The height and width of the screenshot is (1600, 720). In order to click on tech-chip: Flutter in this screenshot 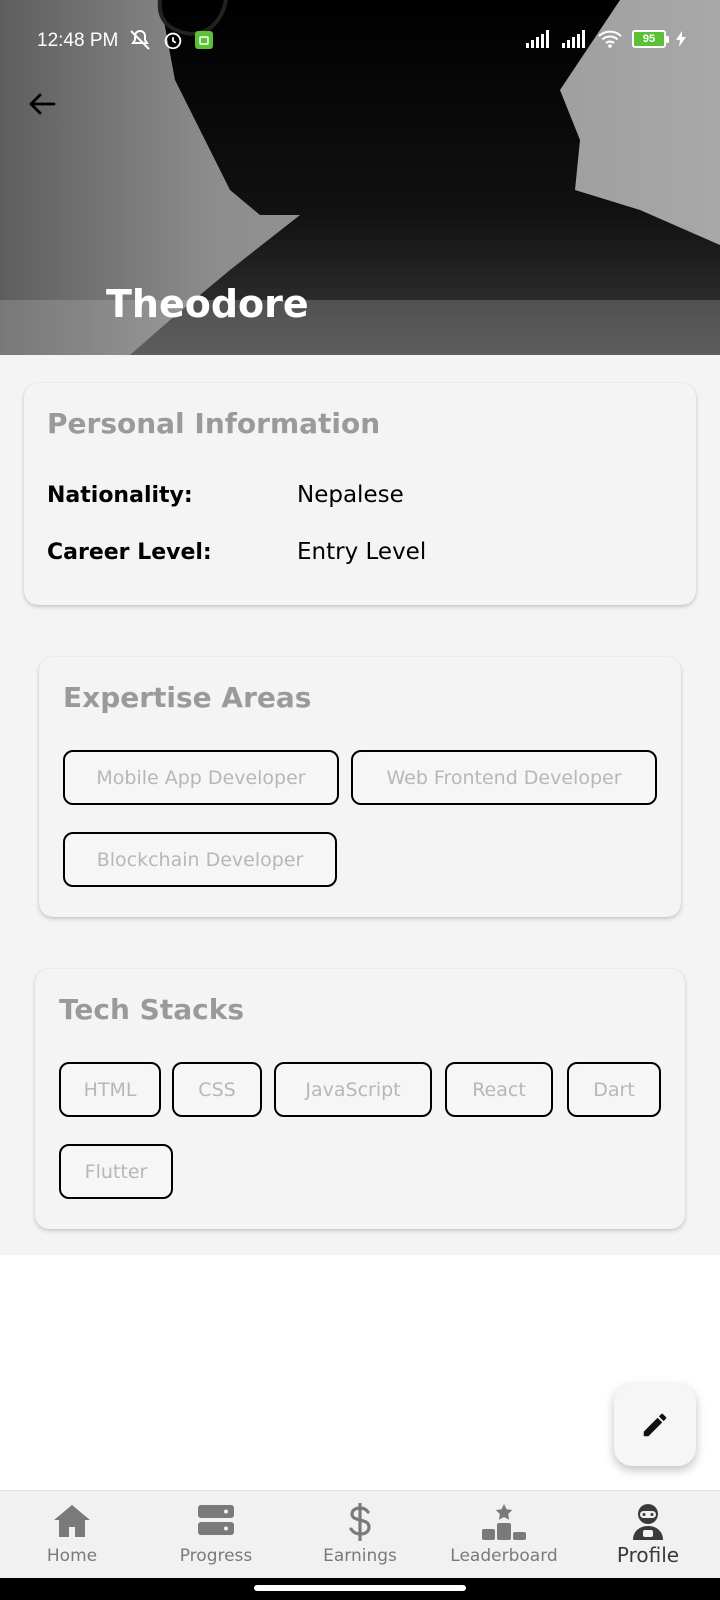, I will do `click(116, 1171)`.